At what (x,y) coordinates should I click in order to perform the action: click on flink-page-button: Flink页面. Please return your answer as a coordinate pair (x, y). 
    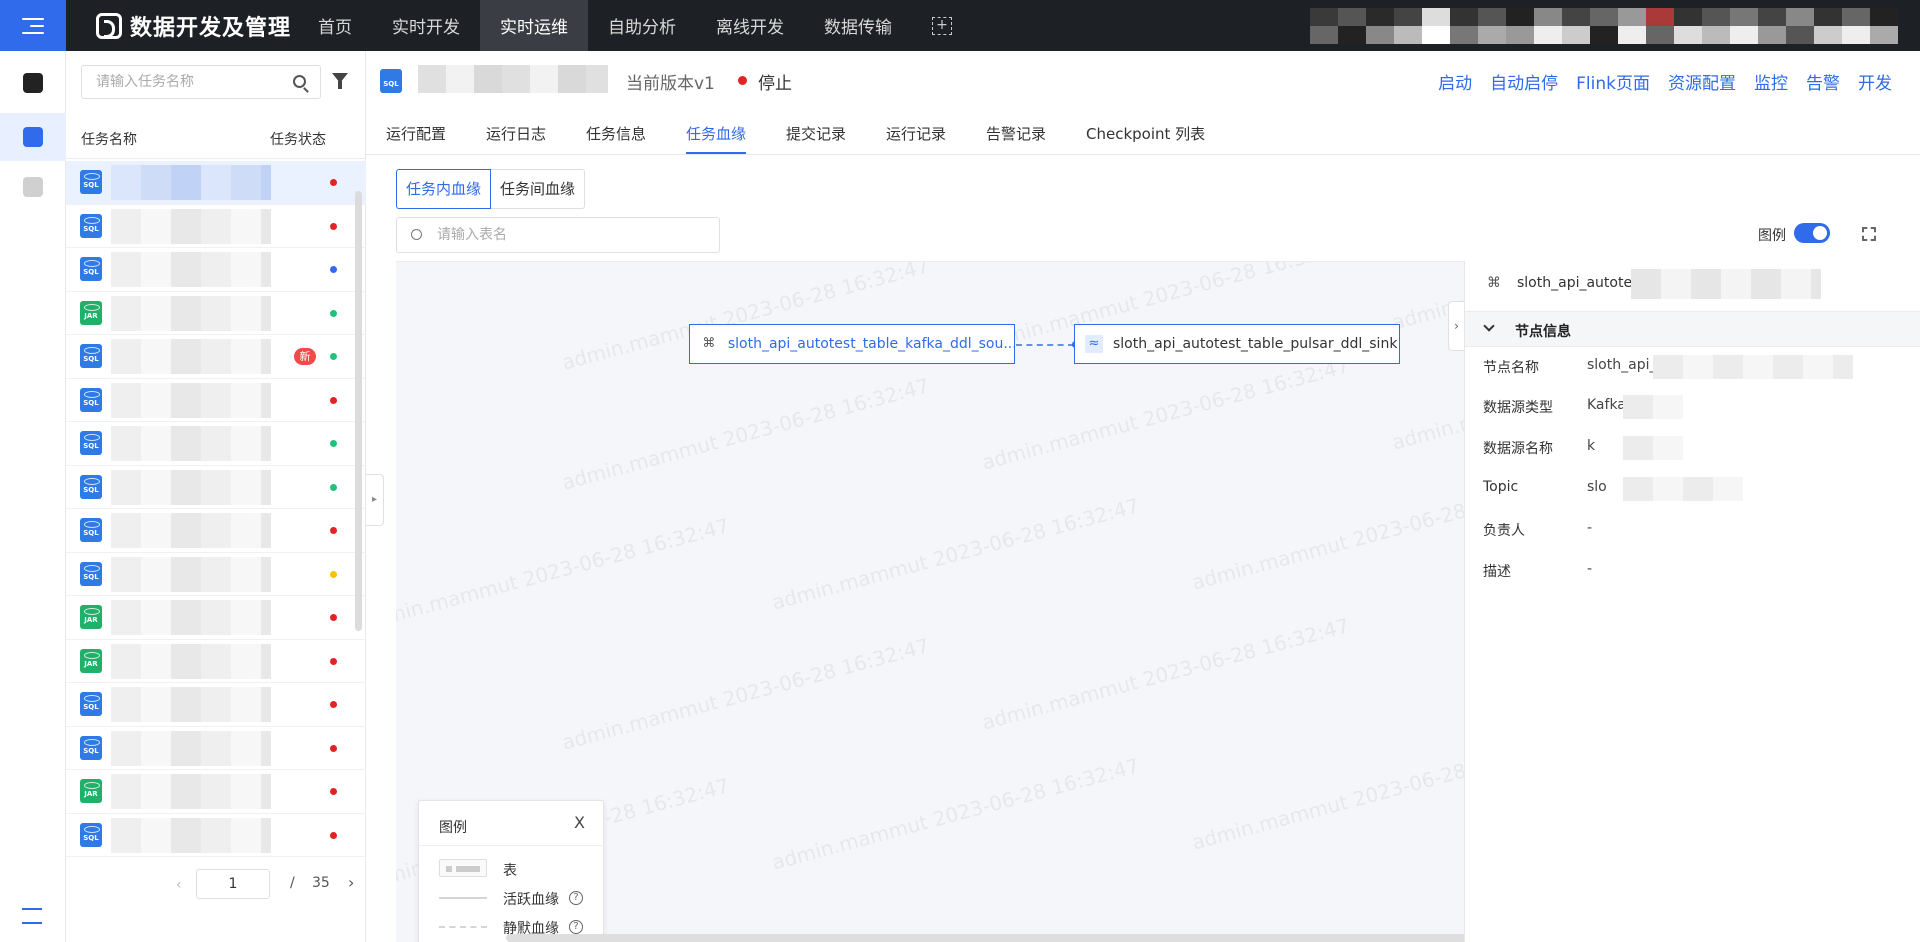
    Looking at the image, I should click on (1613, 81).